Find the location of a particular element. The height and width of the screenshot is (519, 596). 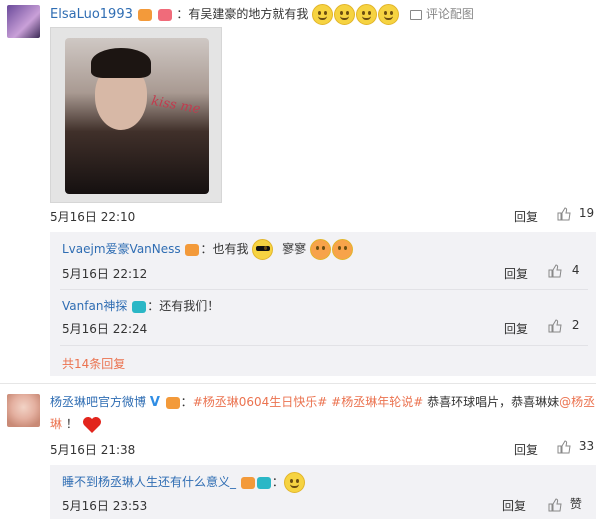

comment-body: 恭喜环球唱片，恭喜琳妹 is located at coordinates (493, 402).